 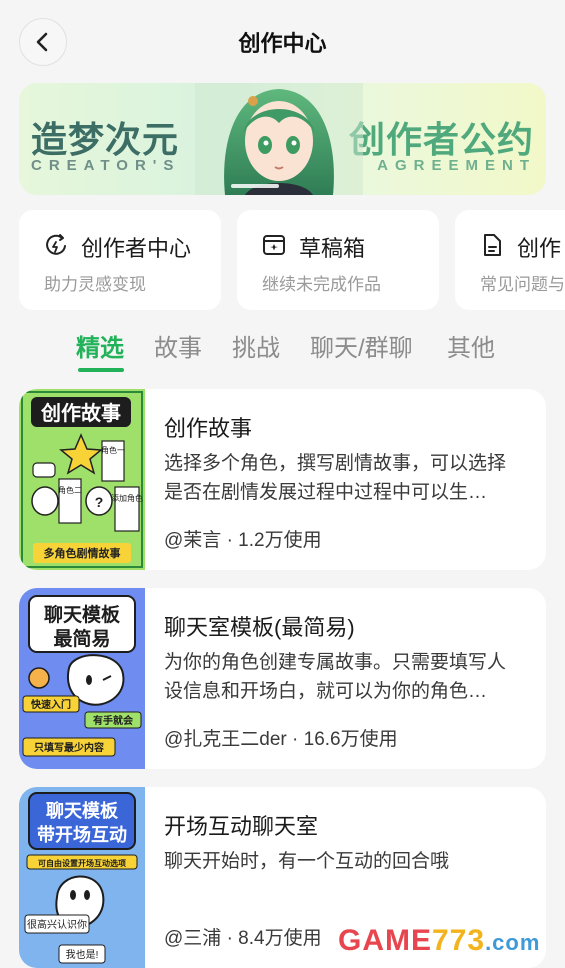 What do you see at coordinates (82, 863) in the screenshot?
I see `thumb-tag: 可自由设置开场互动选项` at bounding box center [82, 863].